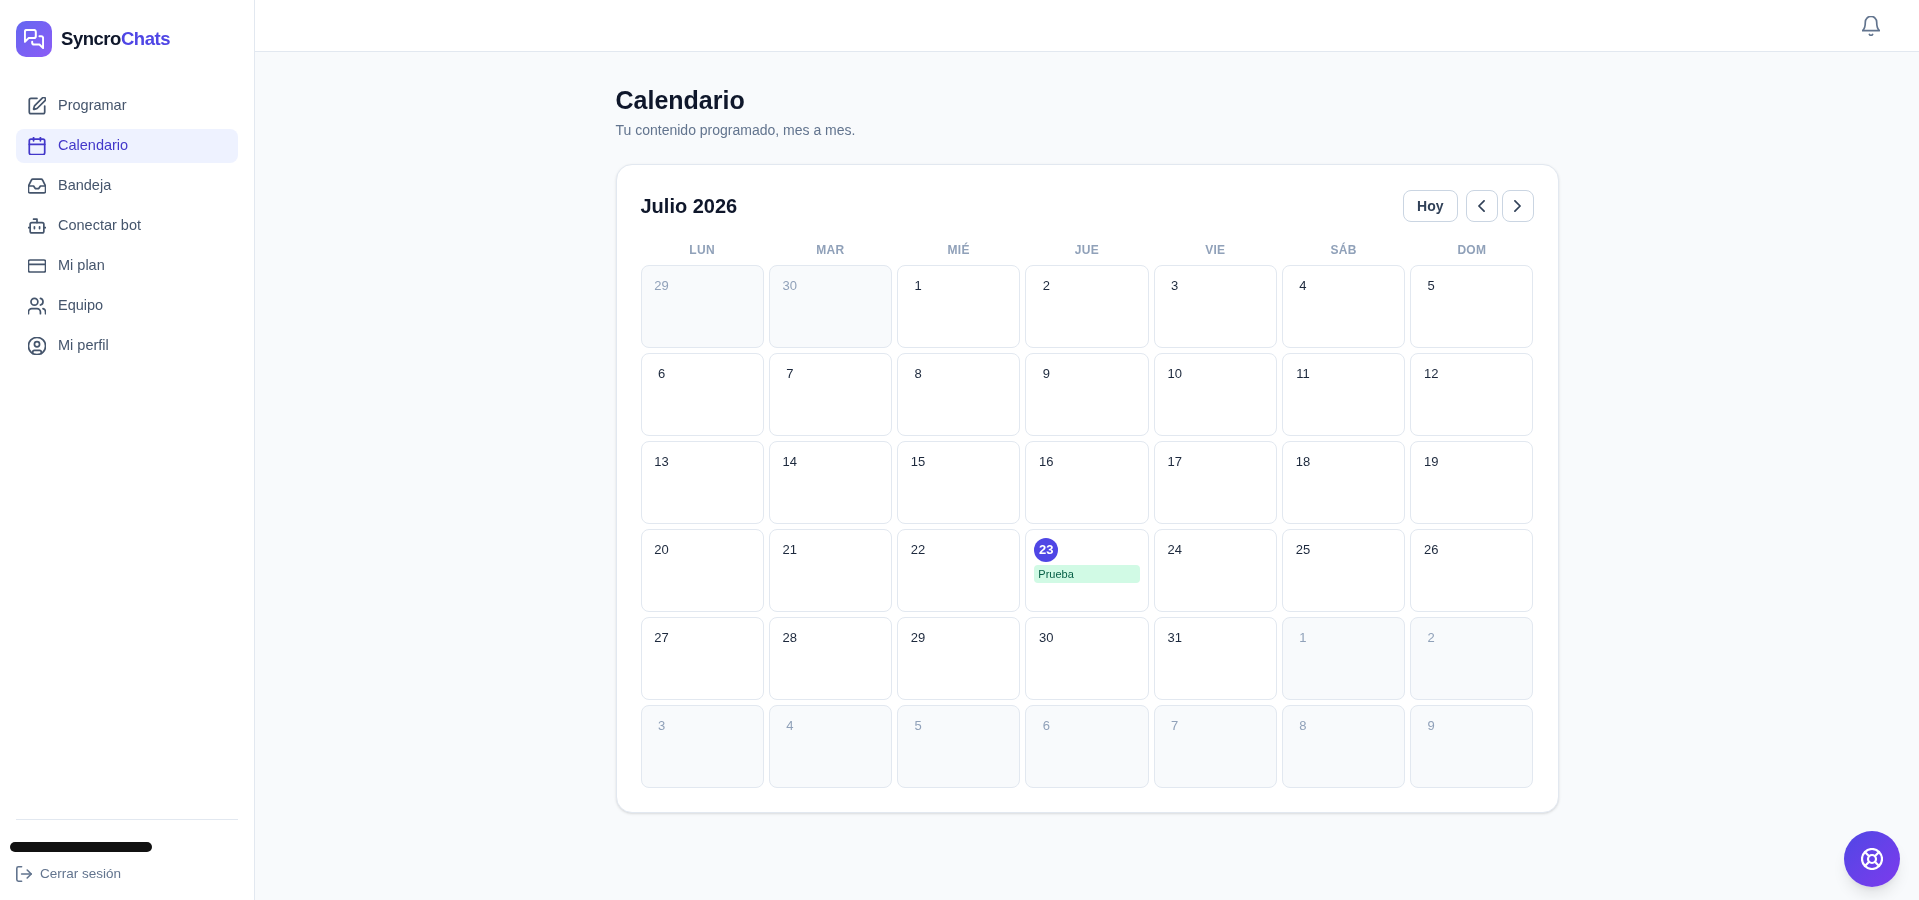 Image resolution: width=1919 pixels, height=900 pixels. Describe the element at coordinates (37, 186) in the screenshot. I see `inbox-icon` at that location.